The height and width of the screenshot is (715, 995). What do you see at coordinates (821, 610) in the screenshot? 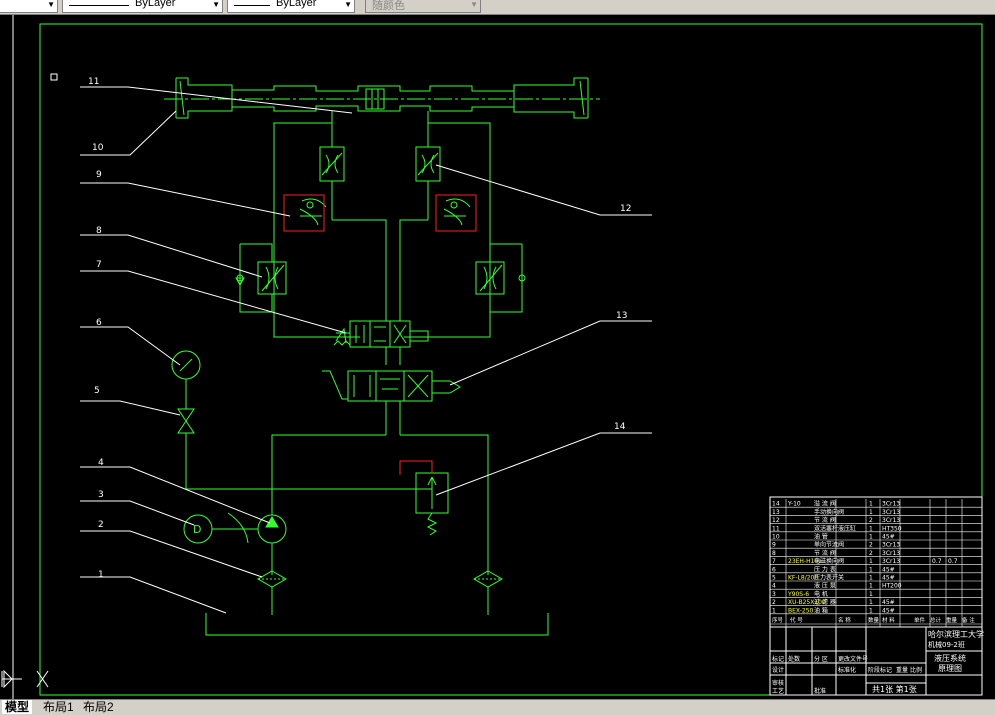
I see `bom-cell: 油 箱` at bounding box center [821, 610].